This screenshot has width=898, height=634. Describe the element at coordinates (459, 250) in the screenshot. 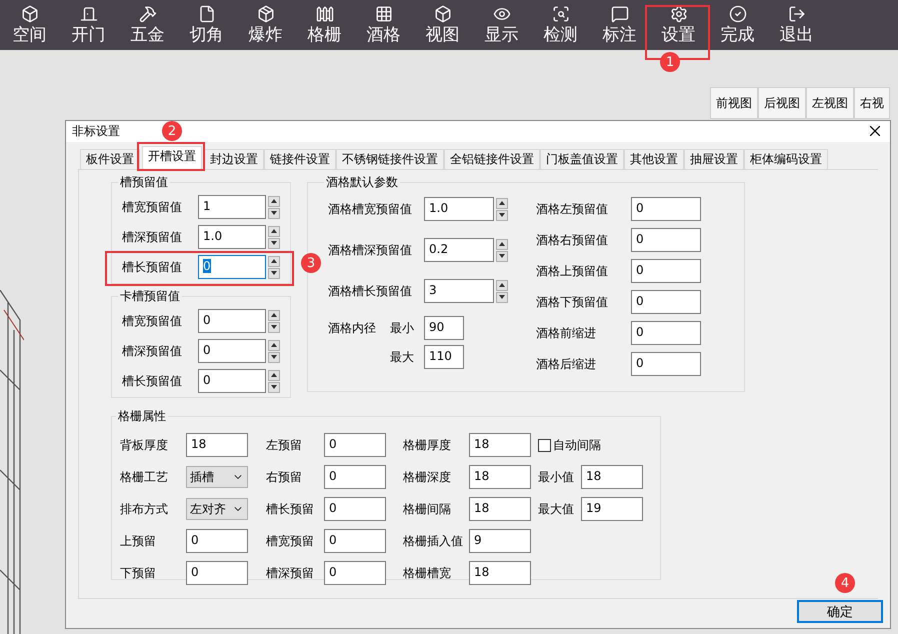

I see `input-field: 0.2` at that location.